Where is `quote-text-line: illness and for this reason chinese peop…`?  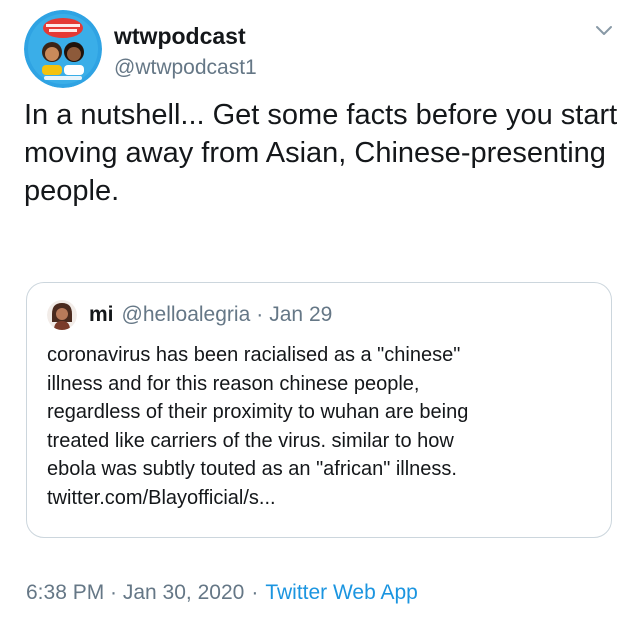 quote-text-line: illness and for this reason chinese peop… is located at coordinates (233, 383).